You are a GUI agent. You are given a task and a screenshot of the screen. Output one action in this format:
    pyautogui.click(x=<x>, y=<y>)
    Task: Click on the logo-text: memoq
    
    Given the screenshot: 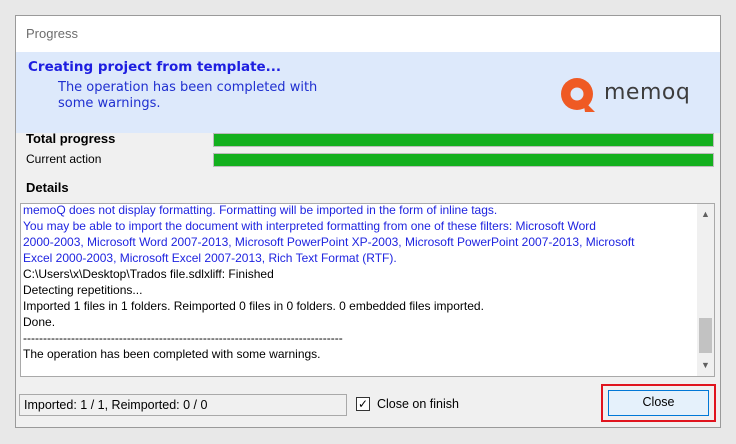 What is the action you would take?
    pyautogui.click(x=647, y=92)
    